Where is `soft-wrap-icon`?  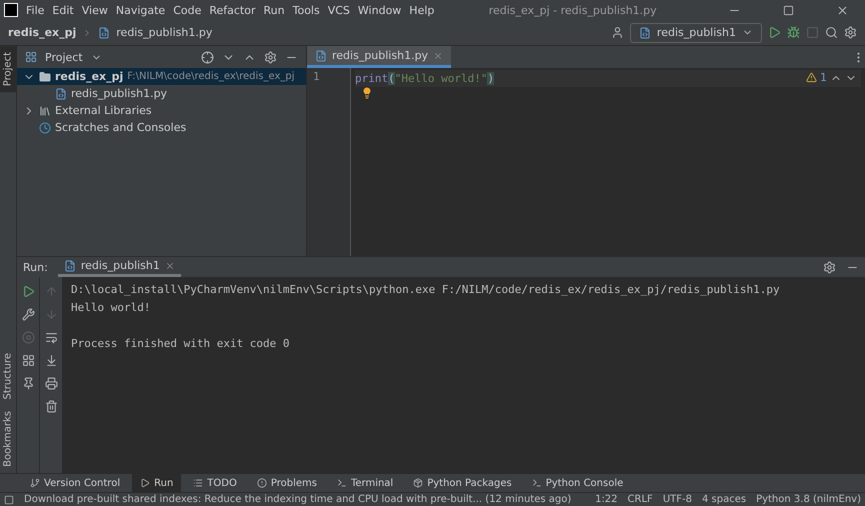
soft-wrap-icon is located at coordinates (51, 337).